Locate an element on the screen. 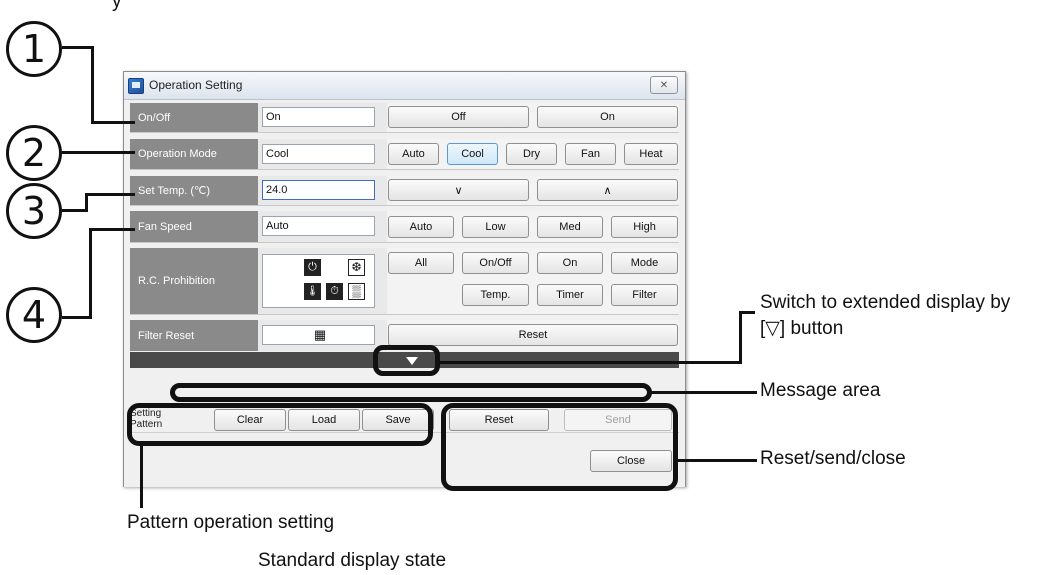 The width and height of the screenshot is (1059, 575). prohibit-temp-button: Temp. is located at coordinates (495, 295).